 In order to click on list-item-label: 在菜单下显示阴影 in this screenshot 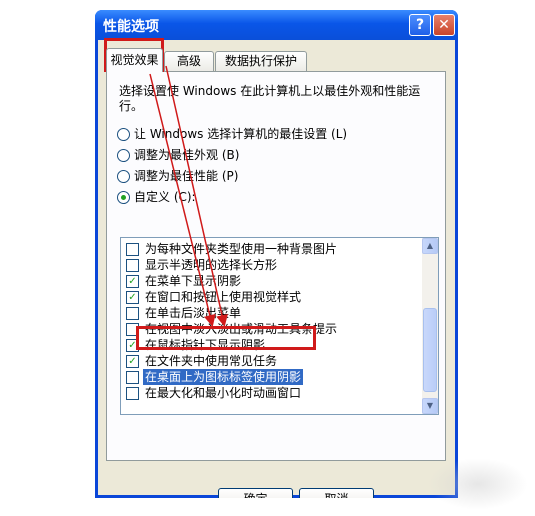, I will do `click(193, 281)`.